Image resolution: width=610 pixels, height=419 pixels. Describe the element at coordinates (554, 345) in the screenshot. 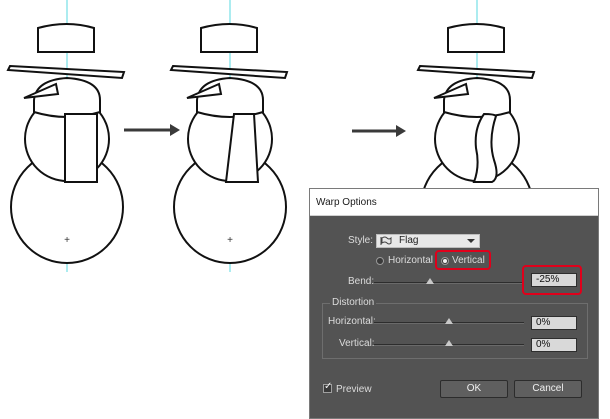

I see `distortion-vertical-input: 0%` at that location.